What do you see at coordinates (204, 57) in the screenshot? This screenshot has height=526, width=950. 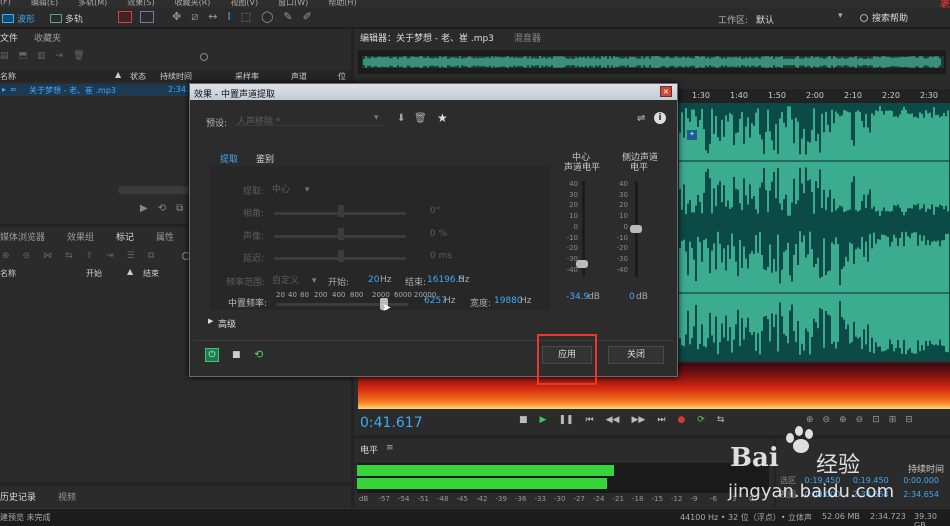 I see `files-search-icon` at bounding box center [204, 57].